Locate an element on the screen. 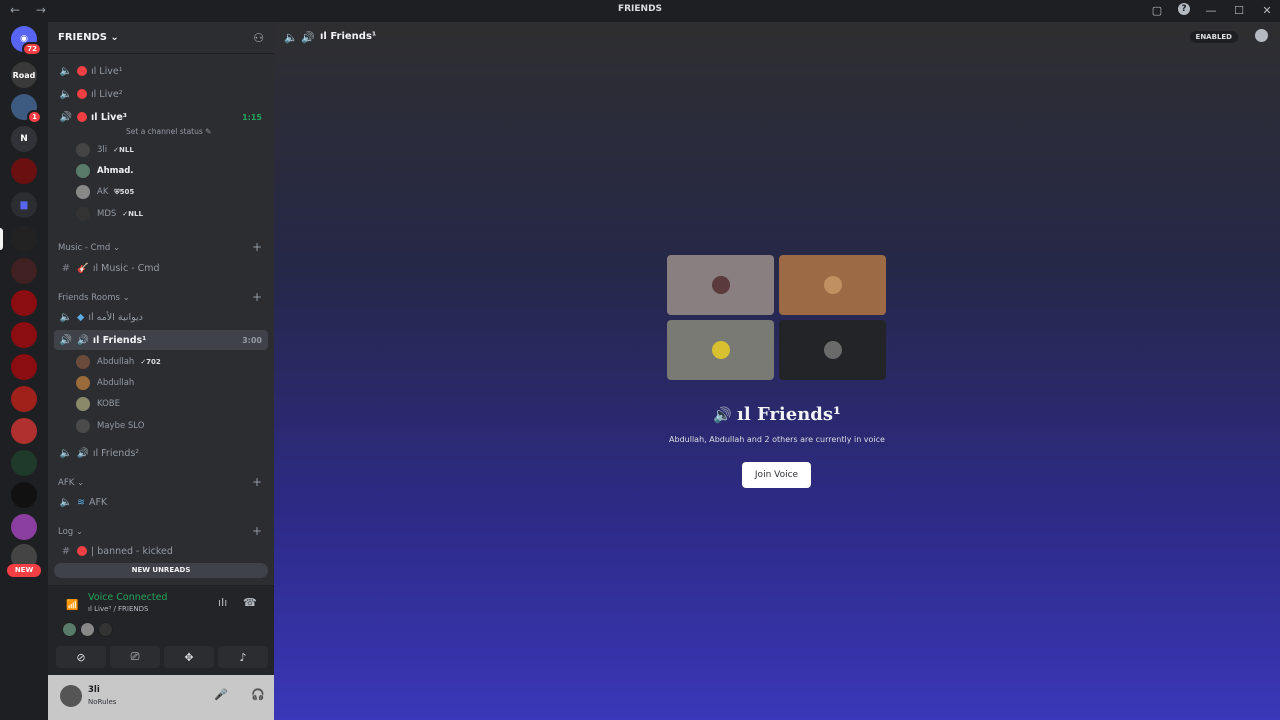 The width and height of the screenshot is (1280, 720). user-name: AK is located at coordinates (103, 192).